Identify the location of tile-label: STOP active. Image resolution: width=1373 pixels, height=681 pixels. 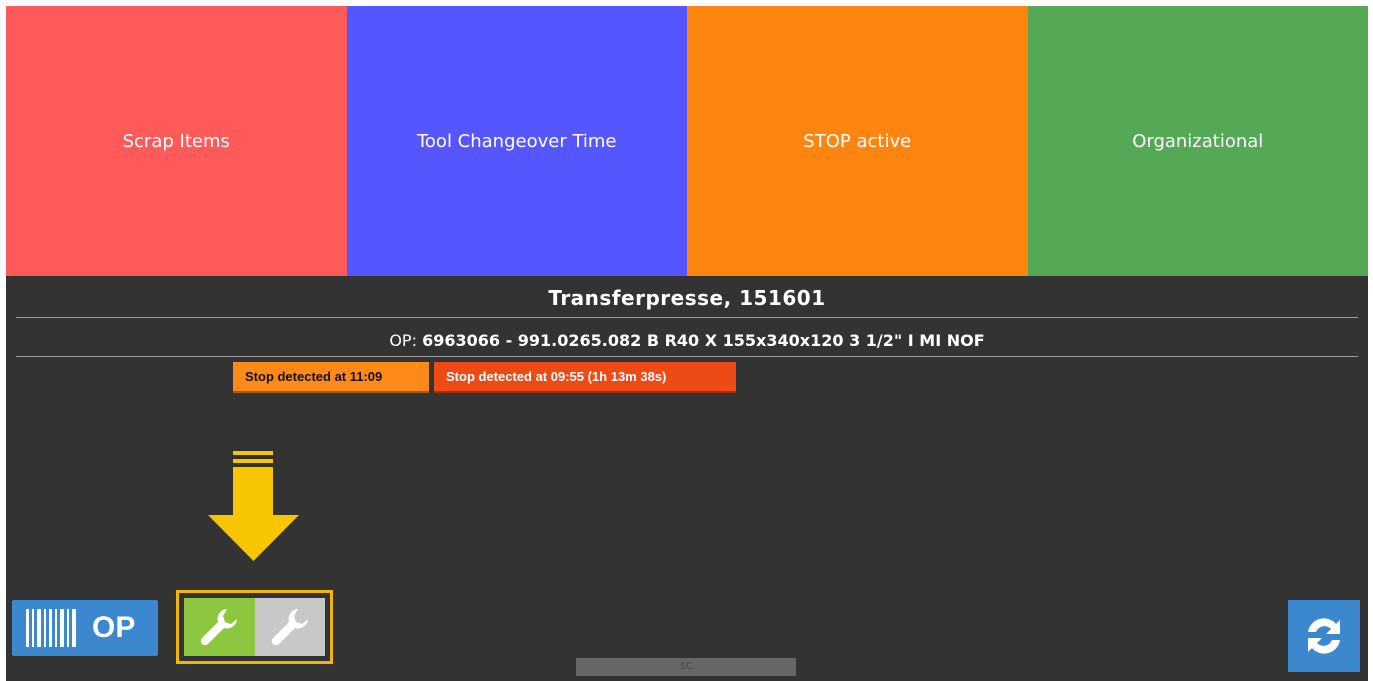
(857, 141).